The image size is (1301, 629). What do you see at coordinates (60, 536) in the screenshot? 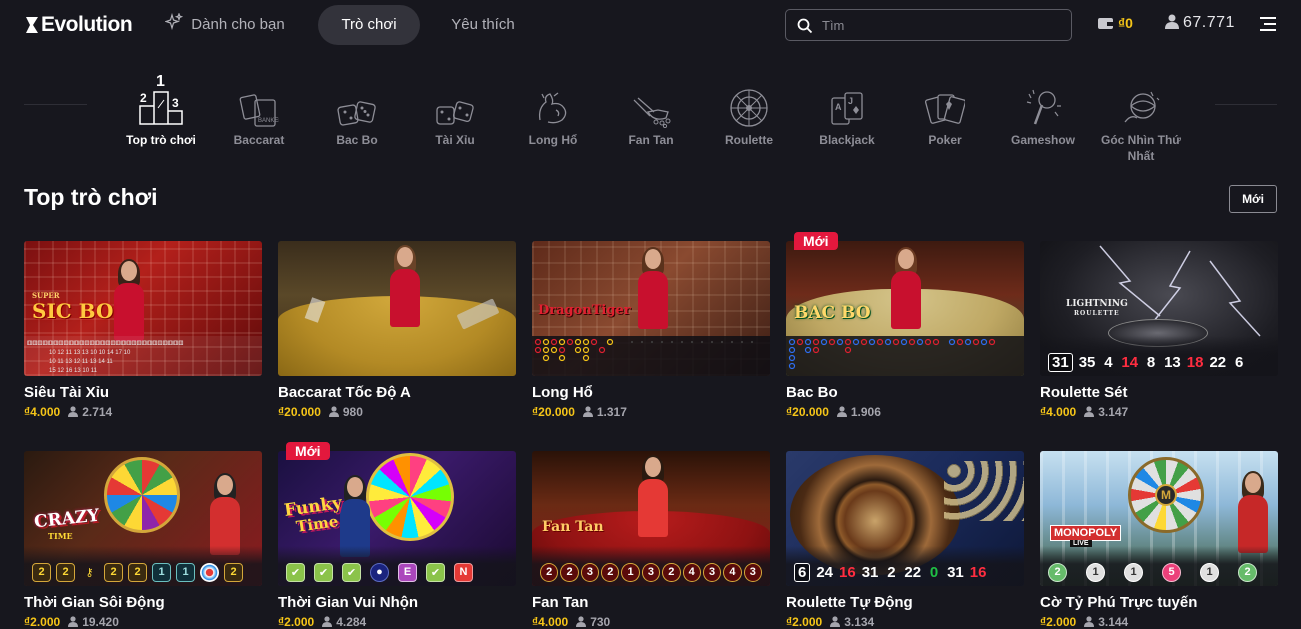
I see `game-logo-sub: TIME` at bounding box center [60, 536].